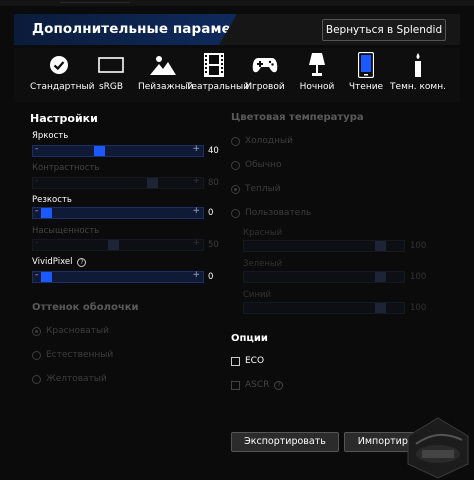 Image resolution: width=474 pixels, height=480 pixels. Describe the element at coordinates (118, 212) in the screenshot. I see `sharpness-slider: - +` at that location.